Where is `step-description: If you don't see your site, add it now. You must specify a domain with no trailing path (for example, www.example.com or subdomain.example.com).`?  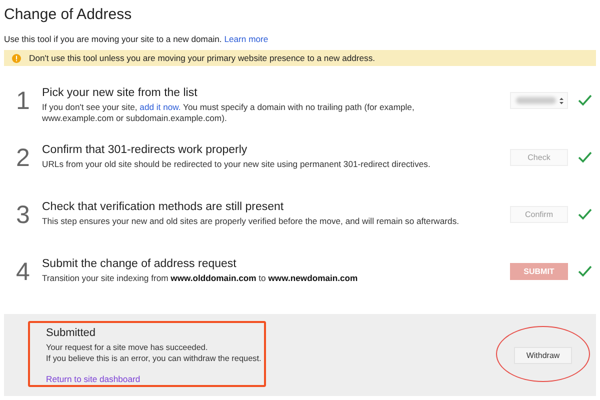
step-description: If you don't see your site, add it now. You must specify a domain with no trailing path (for example, www.example.com or subdomain.example.com). is located at coordinates (229, 113).